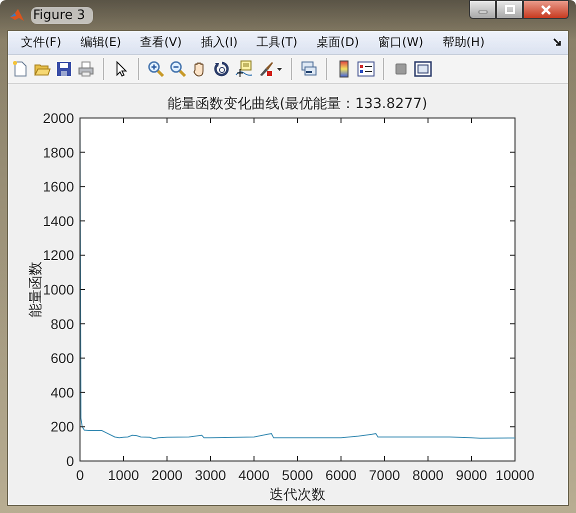 Image resolution: width=576 pixels, height=513 pixels. I want to click on tick-label: 600, so click(62, 358).